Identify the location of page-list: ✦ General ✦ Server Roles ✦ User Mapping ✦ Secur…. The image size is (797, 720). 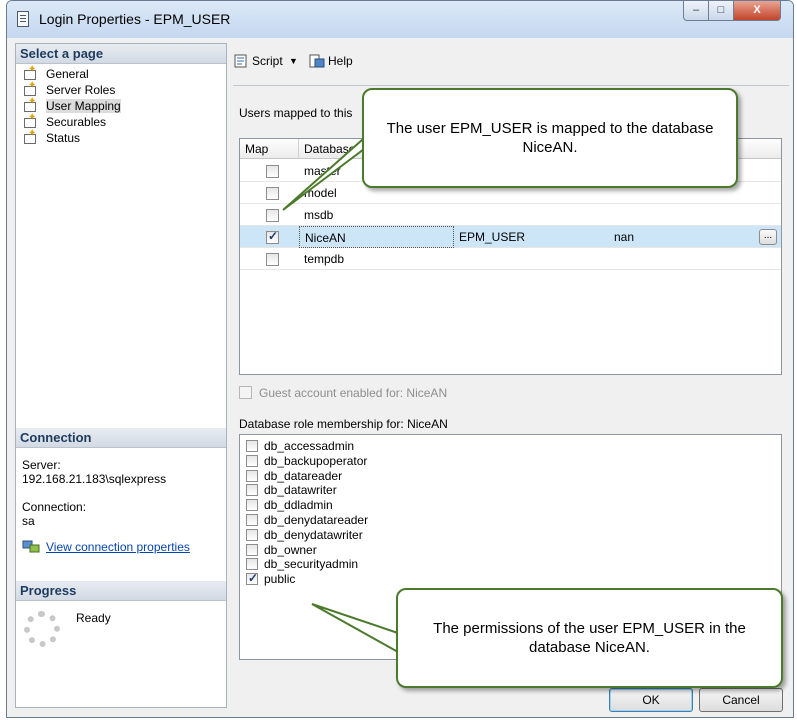
(120, 105).